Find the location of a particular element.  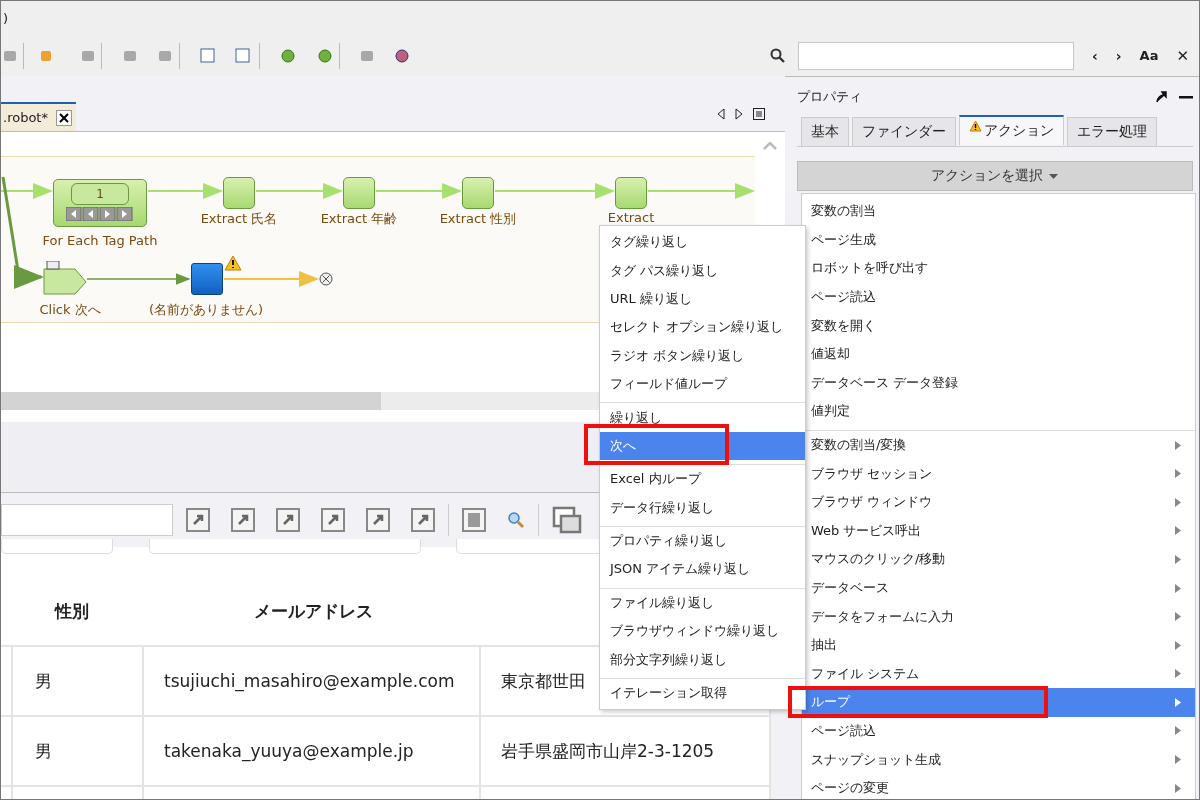

loop-navigation-icon is located at coordinates (100, 214).